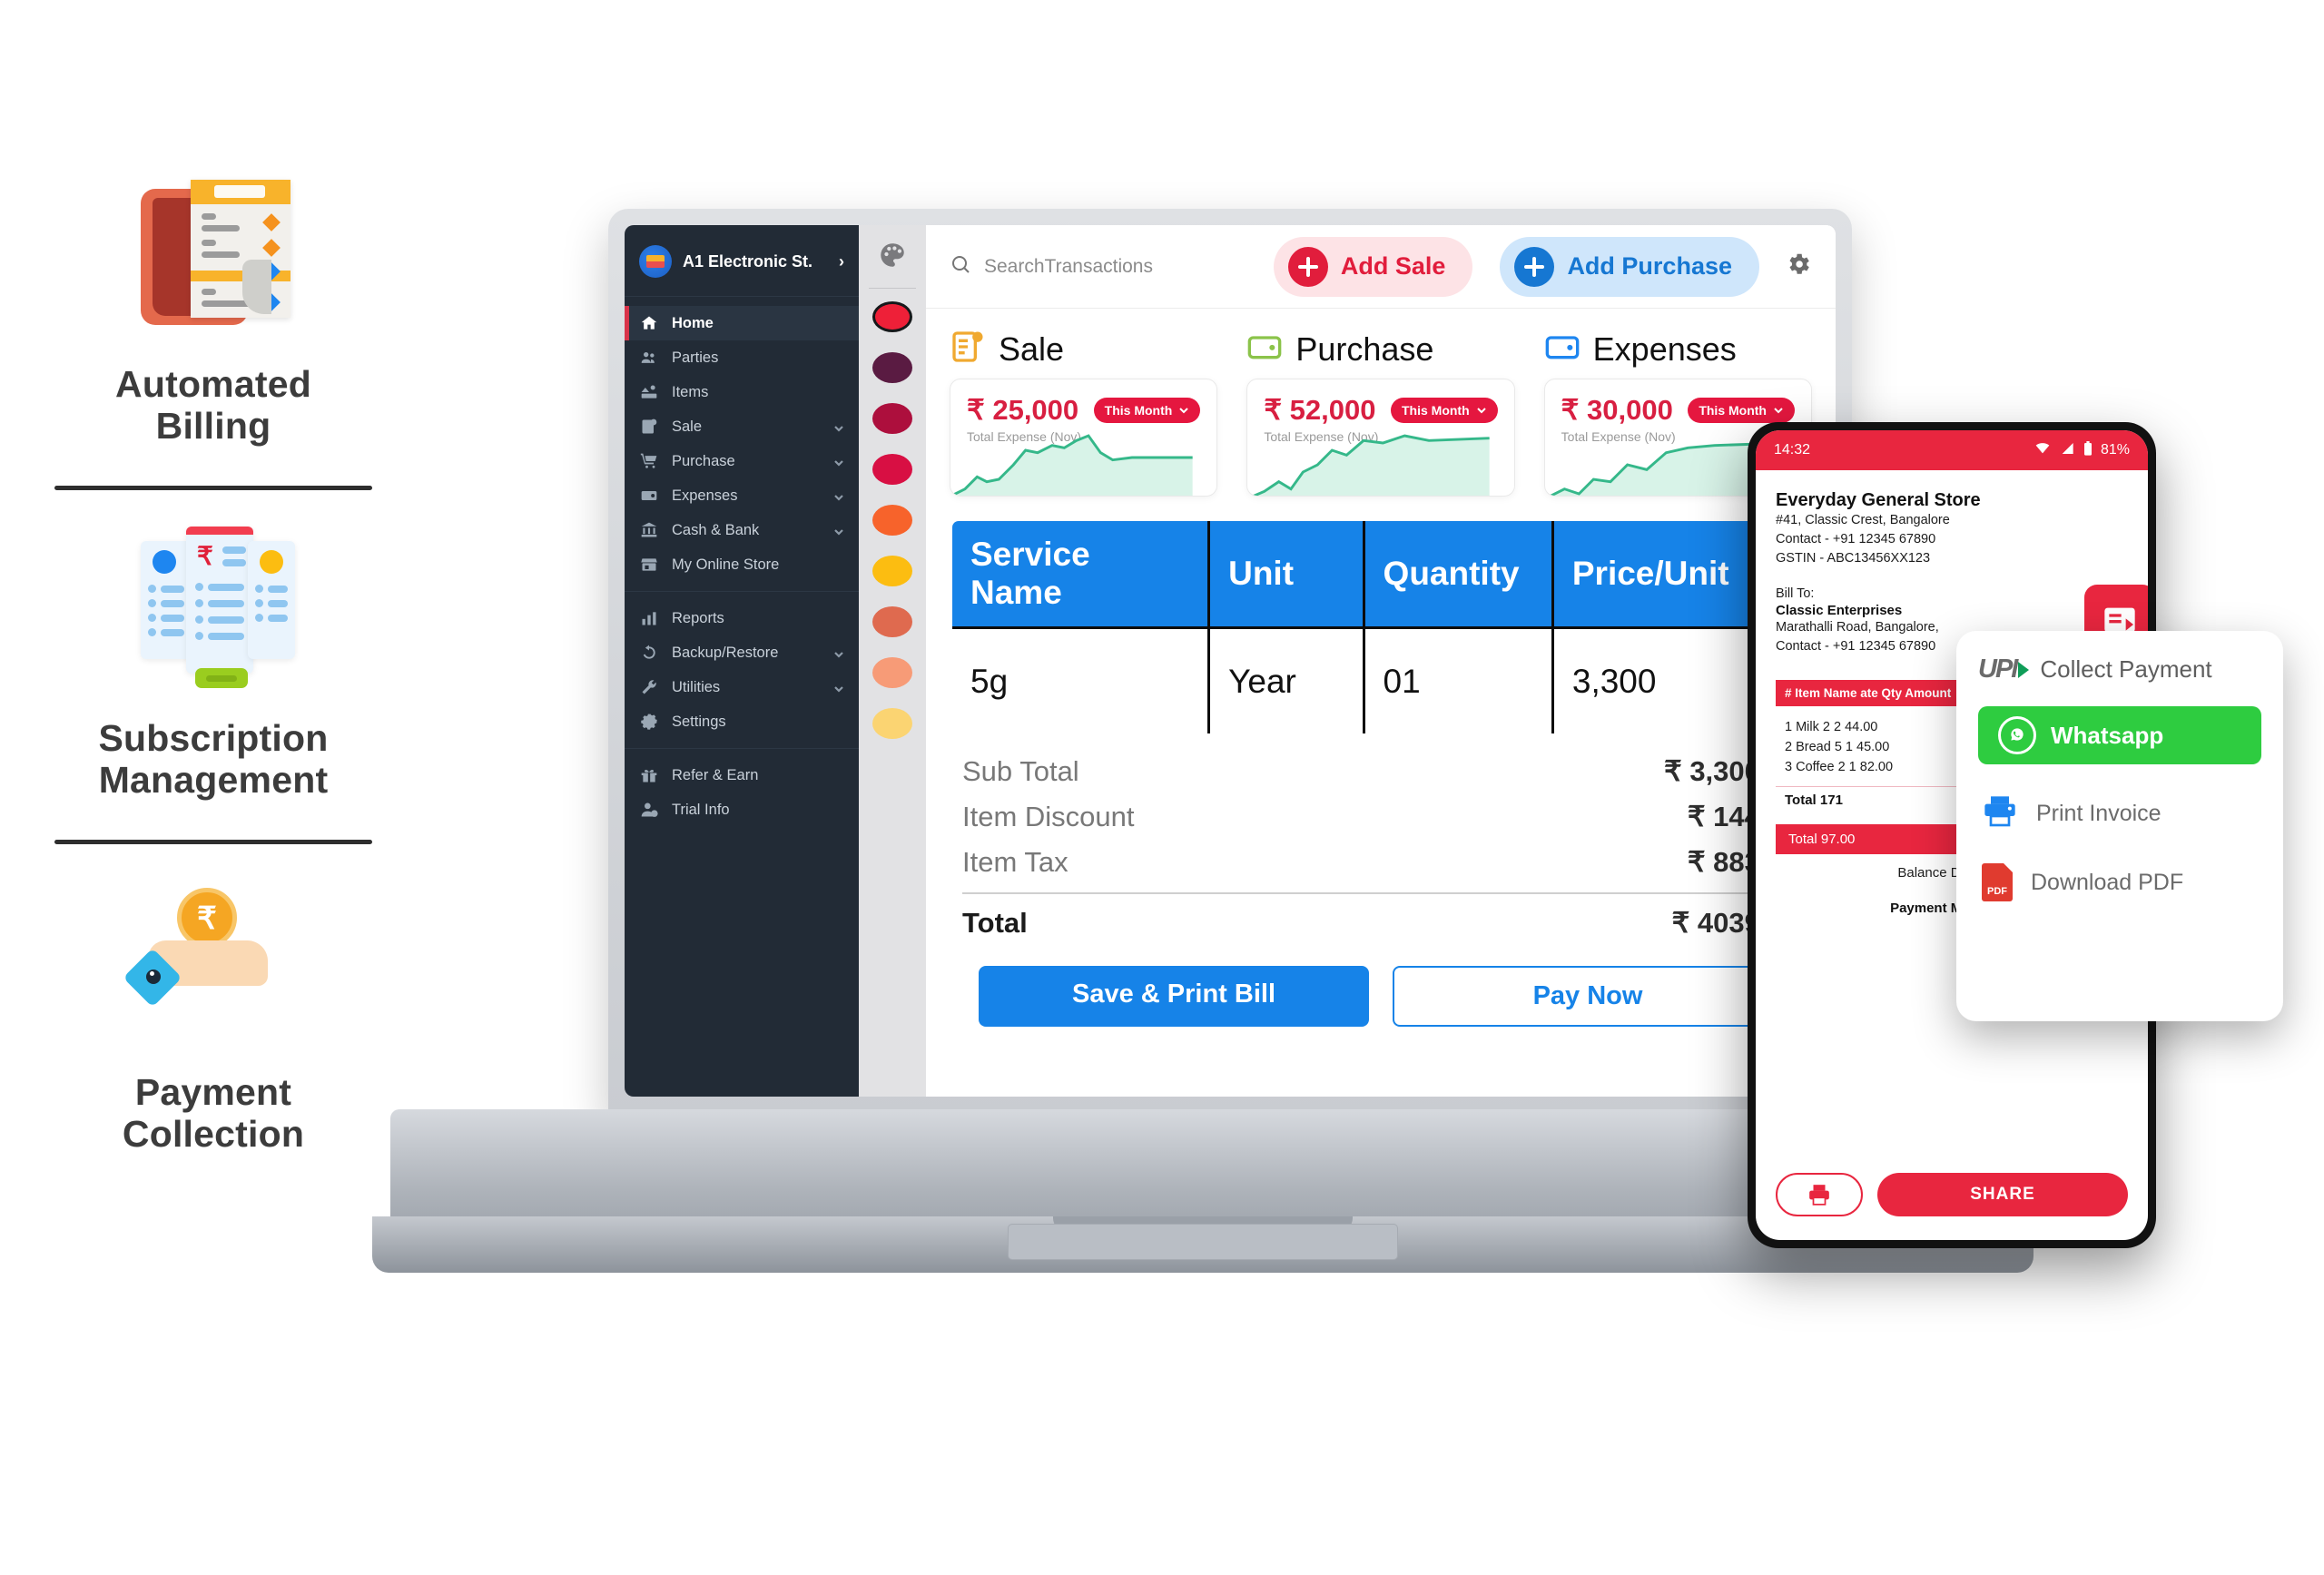 This screenshot has height=1575, width=2324. Describe the element at coordinates (1203, 1242) in the screenshot. I see `laptop-trackpad` at that location.